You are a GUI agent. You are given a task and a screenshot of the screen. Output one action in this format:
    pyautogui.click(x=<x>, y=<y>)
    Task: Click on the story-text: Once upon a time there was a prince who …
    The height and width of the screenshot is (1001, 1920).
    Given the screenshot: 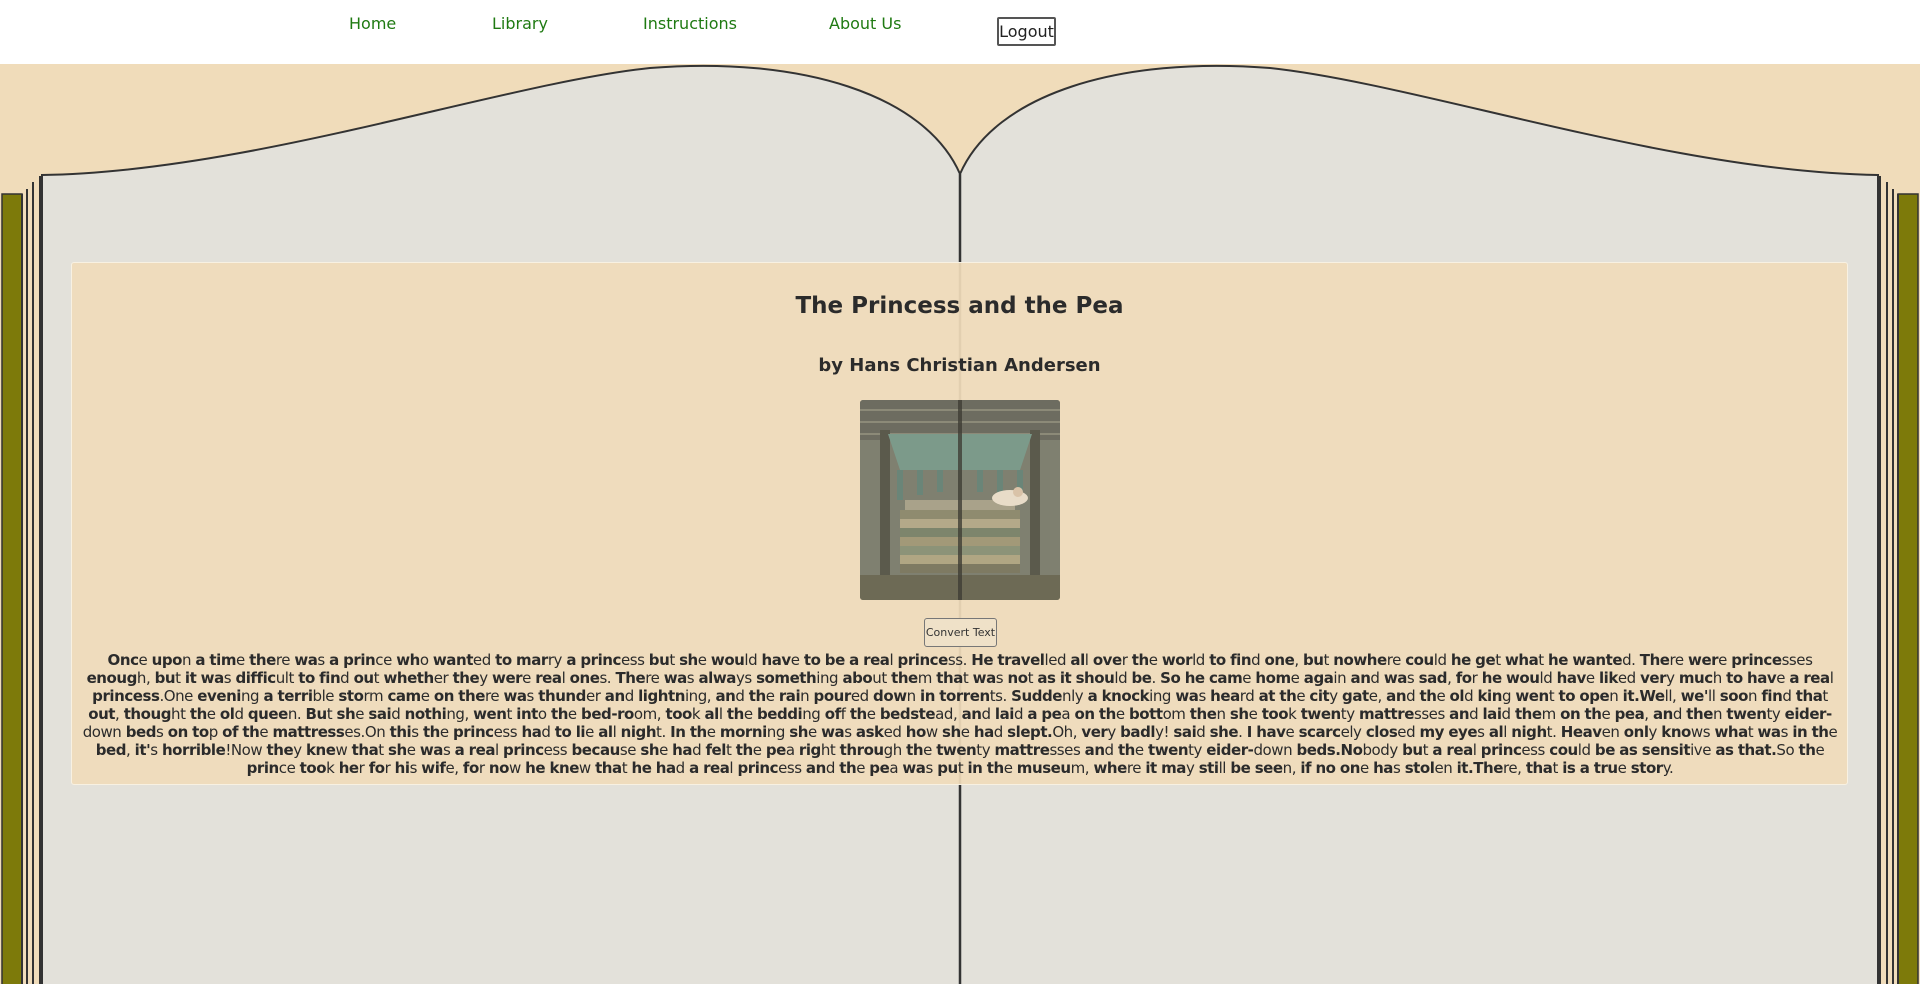 What is the action you would take?
    pyautogui.click(x=960, y=714)
    